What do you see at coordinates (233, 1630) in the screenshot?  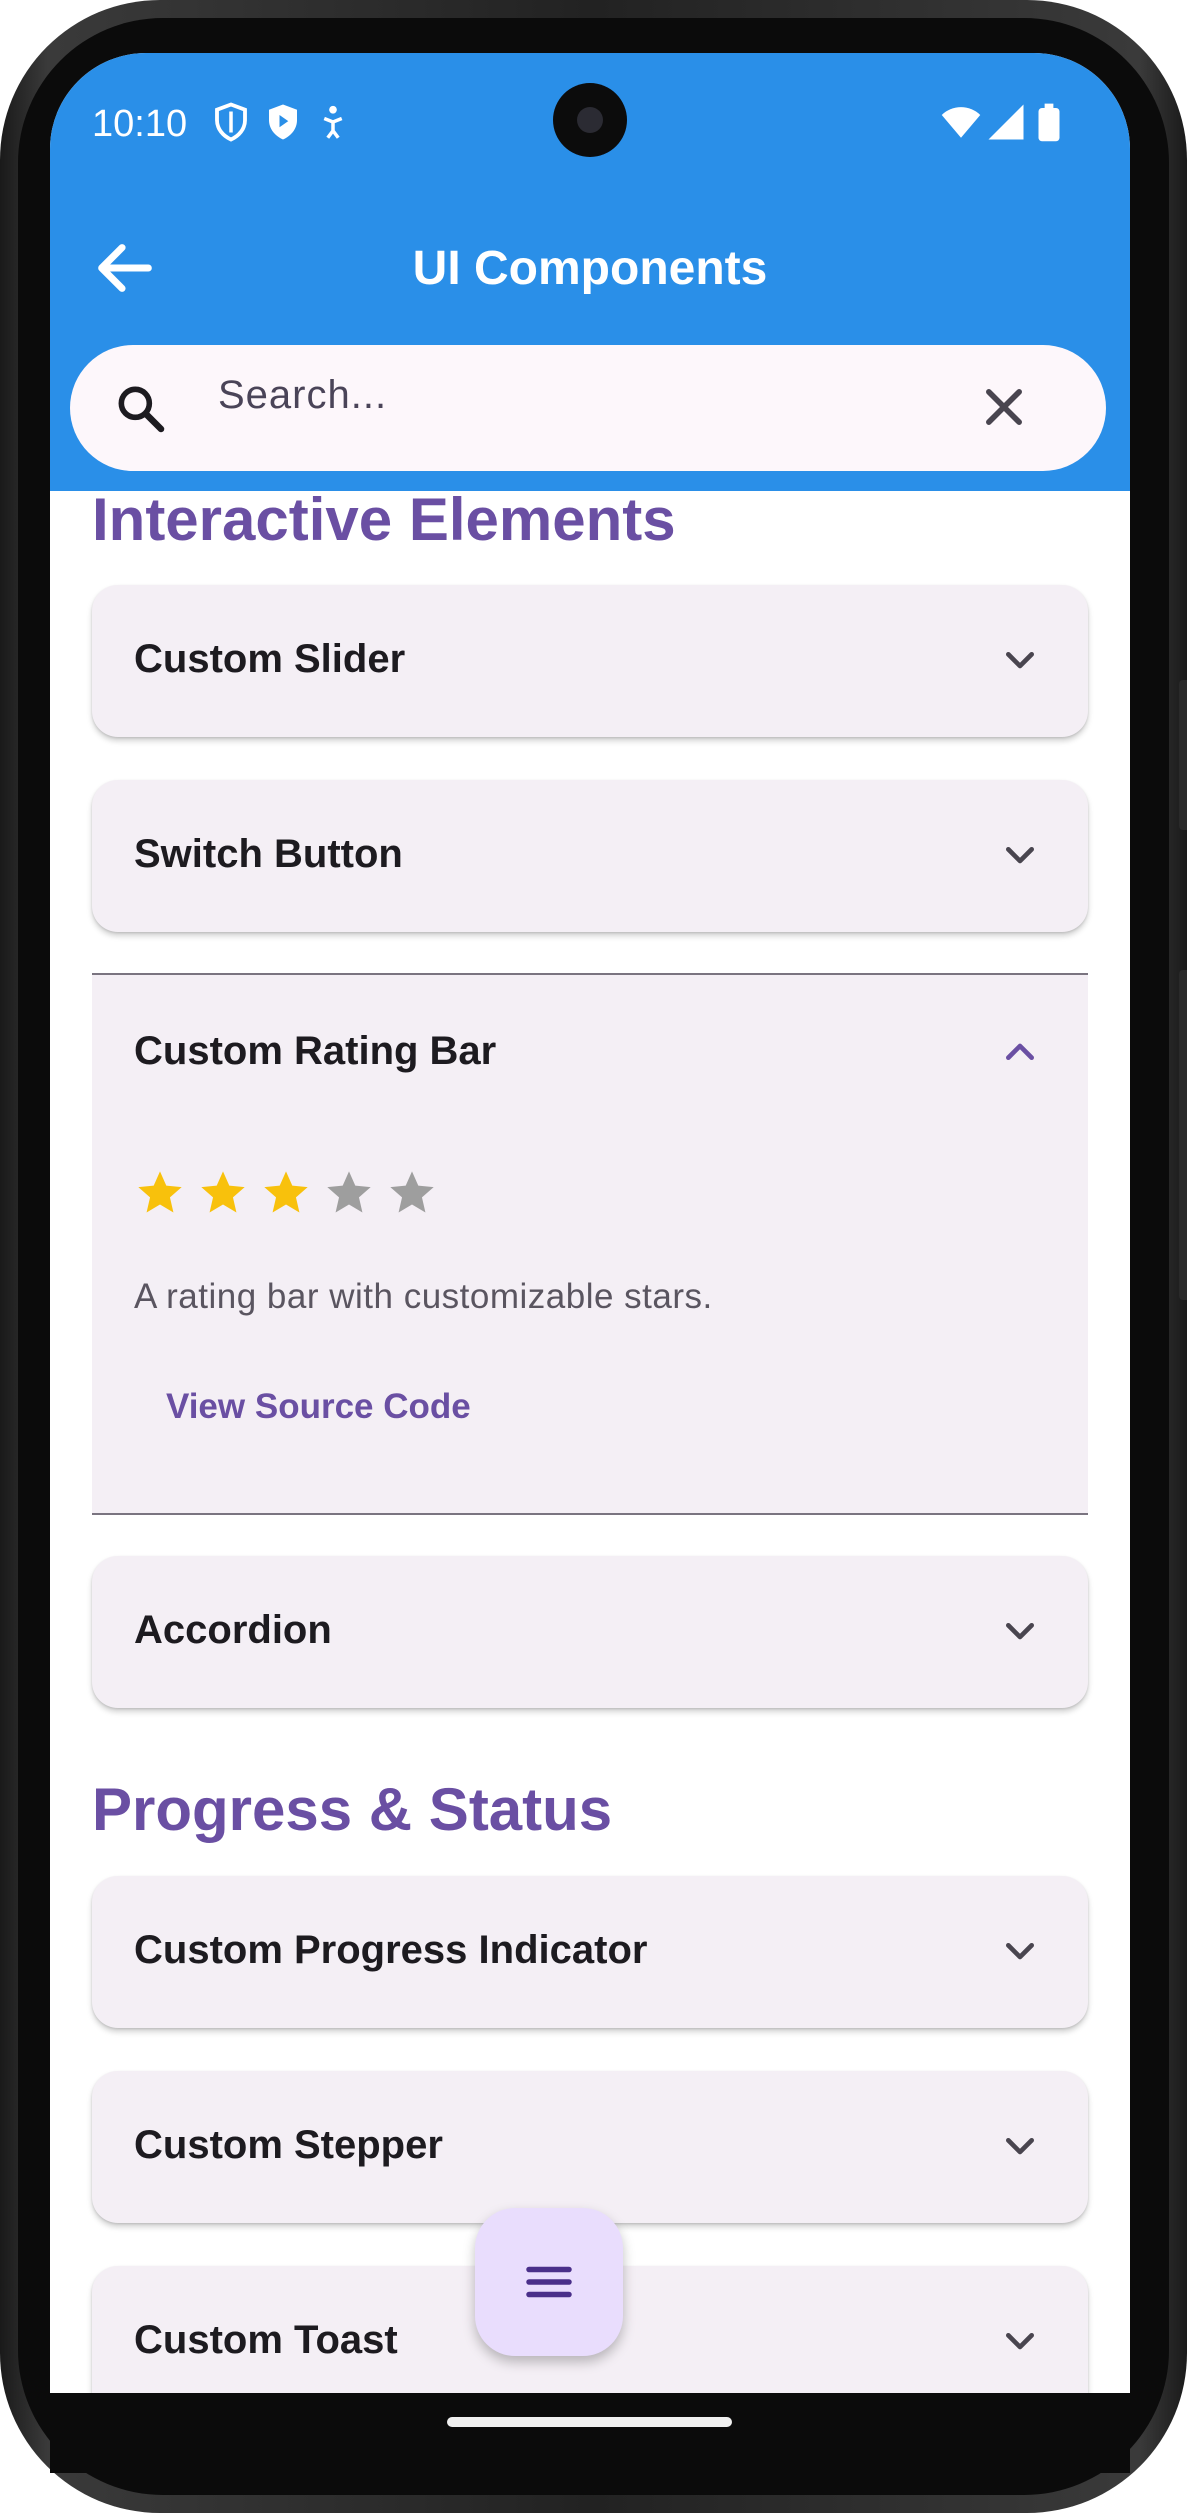 I see `card-title: Accordion` at bounding box center [233, 1630].